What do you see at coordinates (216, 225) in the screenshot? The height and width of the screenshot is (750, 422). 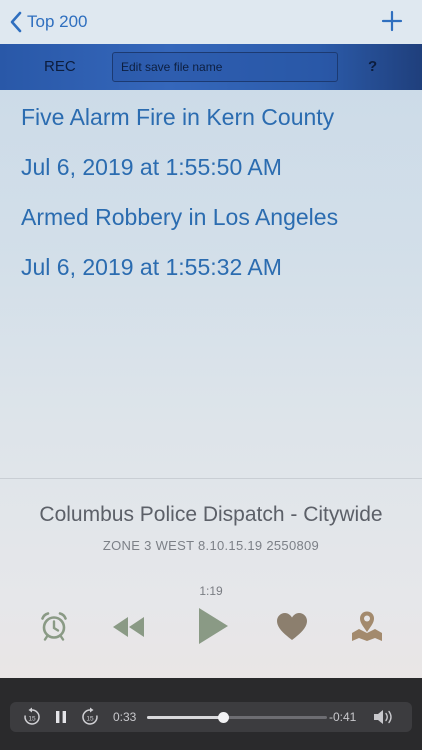 I see `recording-title: Armed Robbery in Los Angeles` at bounding box center [216, 225].